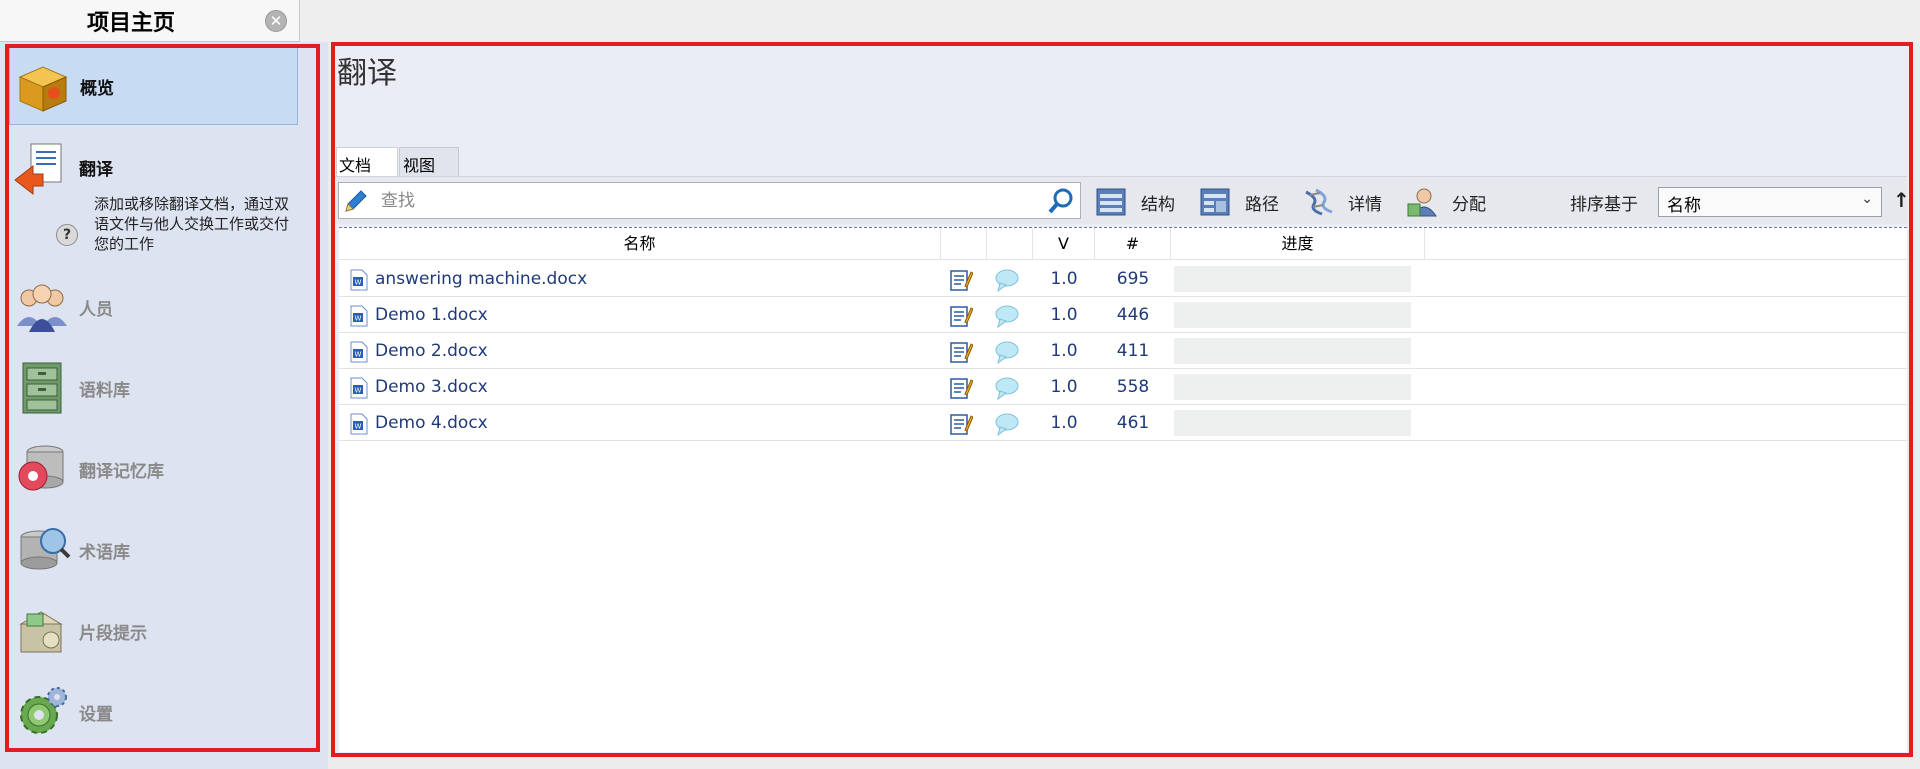  Describe the element at coordinates (367, 73) in the screenshot. I see `page-title: 翻译` at that location.